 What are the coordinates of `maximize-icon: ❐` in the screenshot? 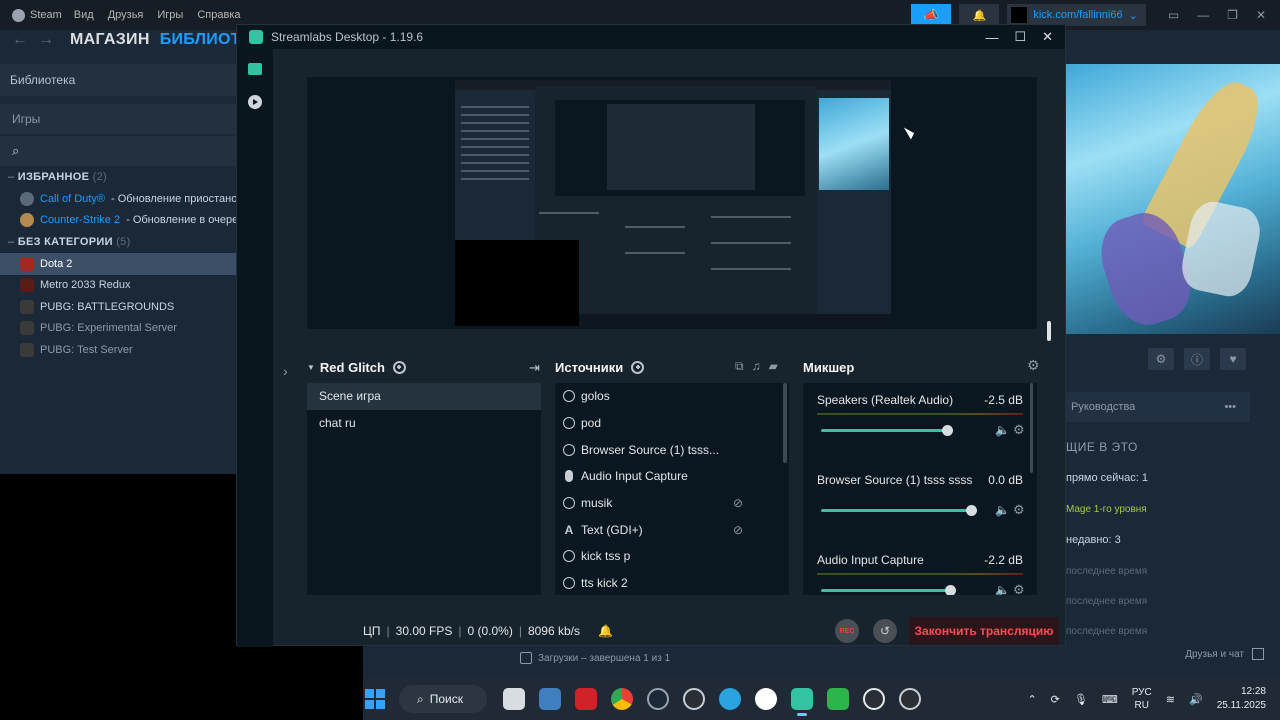 It's located at (1232, 15).